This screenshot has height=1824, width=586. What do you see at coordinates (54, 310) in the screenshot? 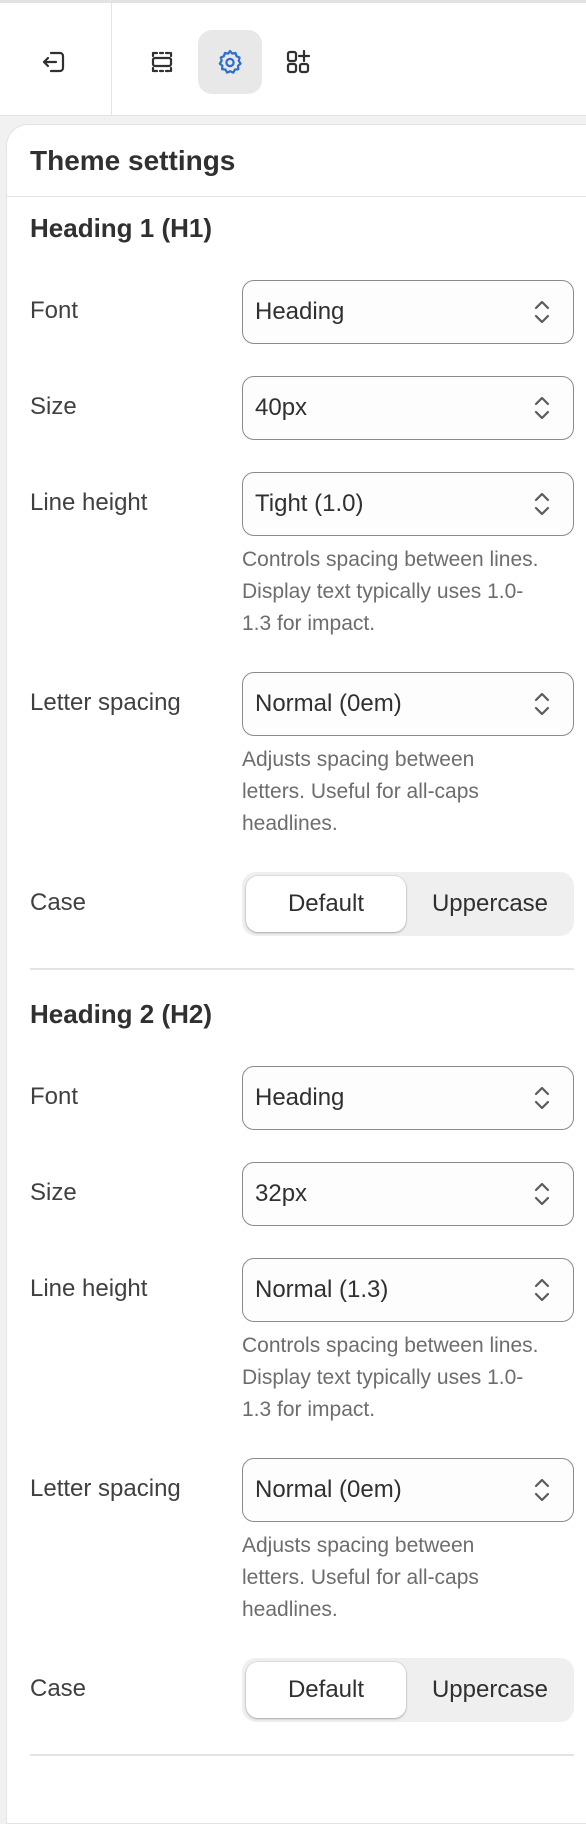
I see `h1-font-label: Font` at bounding box center [54, 310].